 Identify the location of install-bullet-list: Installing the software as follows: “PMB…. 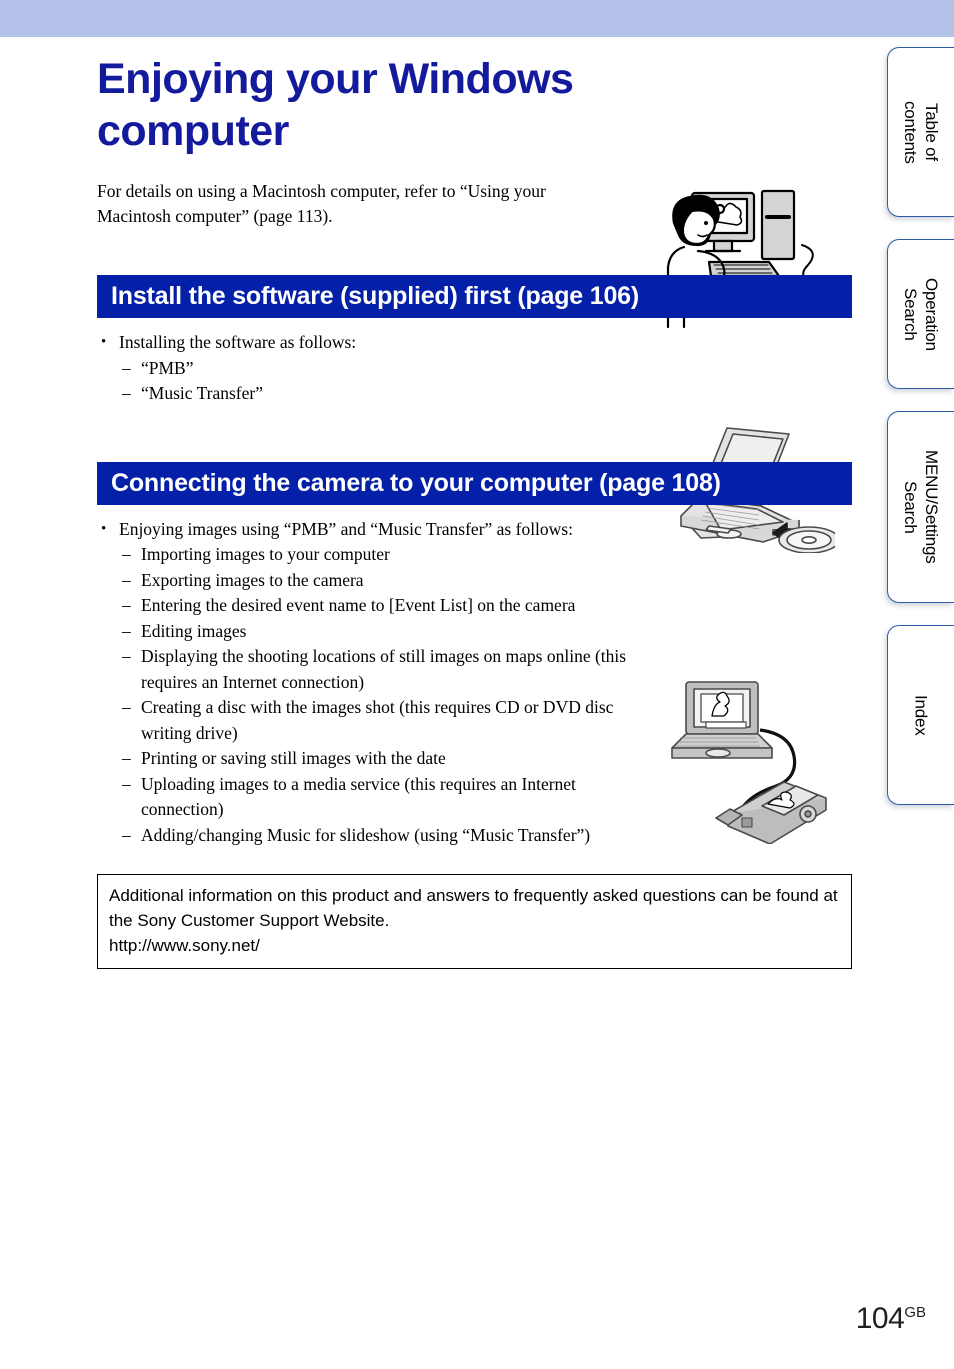
(475, 368).